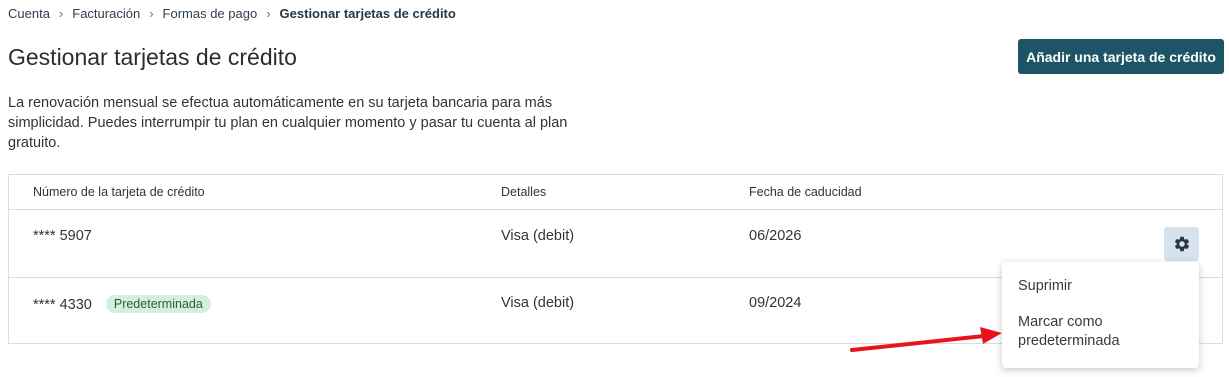 The height and width of the screenshot is (377, 1229). Describe the element at coordinates (158, 304) in the screenshot. I see `default-badge: Predeterminada` at that location.